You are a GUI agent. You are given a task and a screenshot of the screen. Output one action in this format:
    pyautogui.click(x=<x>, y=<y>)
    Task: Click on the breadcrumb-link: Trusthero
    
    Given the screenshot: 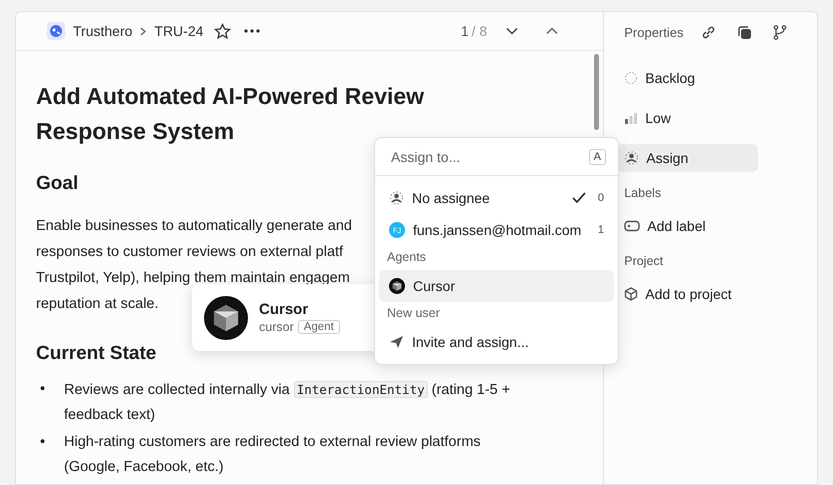 What is the action you would take?
    pyautogui.click(x=102, y=31)
    